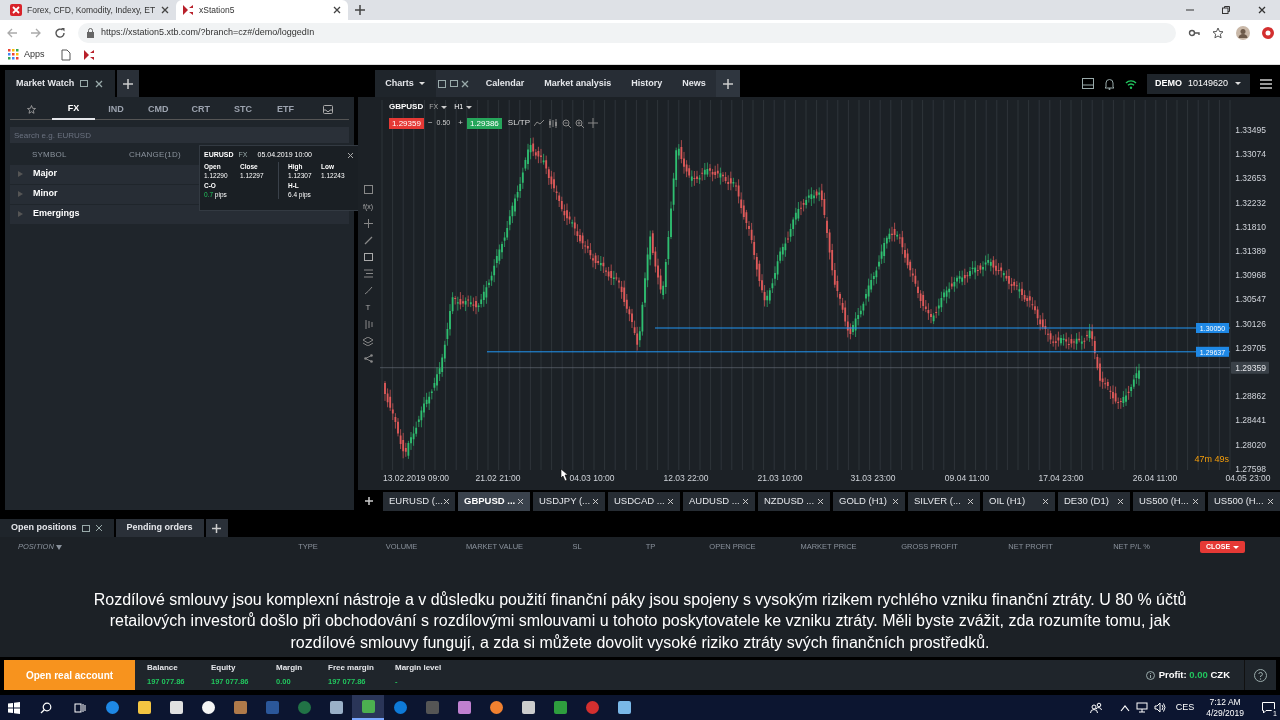 This screenshot has height=720, width=1280. What do you see at coordinates (1159, 707) in the screenshot?
I see `volume-icon` at bounding box center [1159, 707].